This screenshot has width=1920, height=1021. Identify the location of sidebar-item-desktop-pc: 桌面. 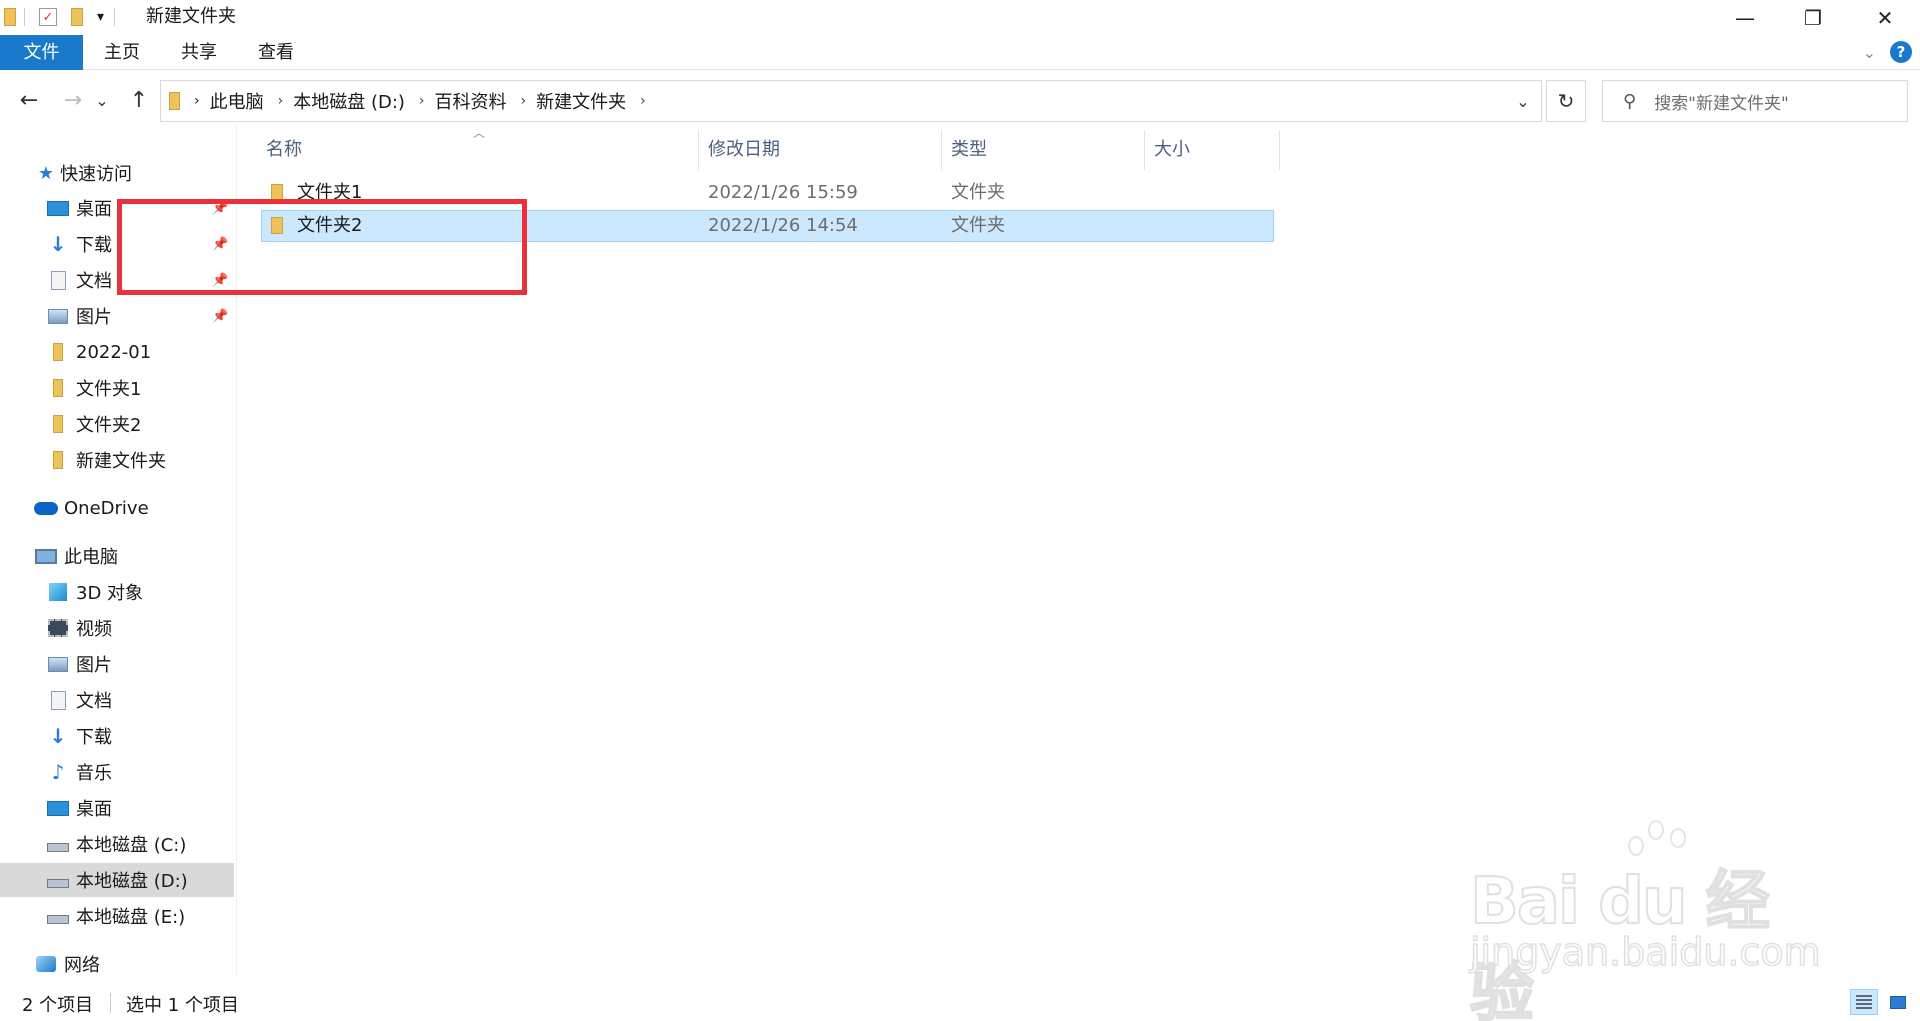
(118, 808).